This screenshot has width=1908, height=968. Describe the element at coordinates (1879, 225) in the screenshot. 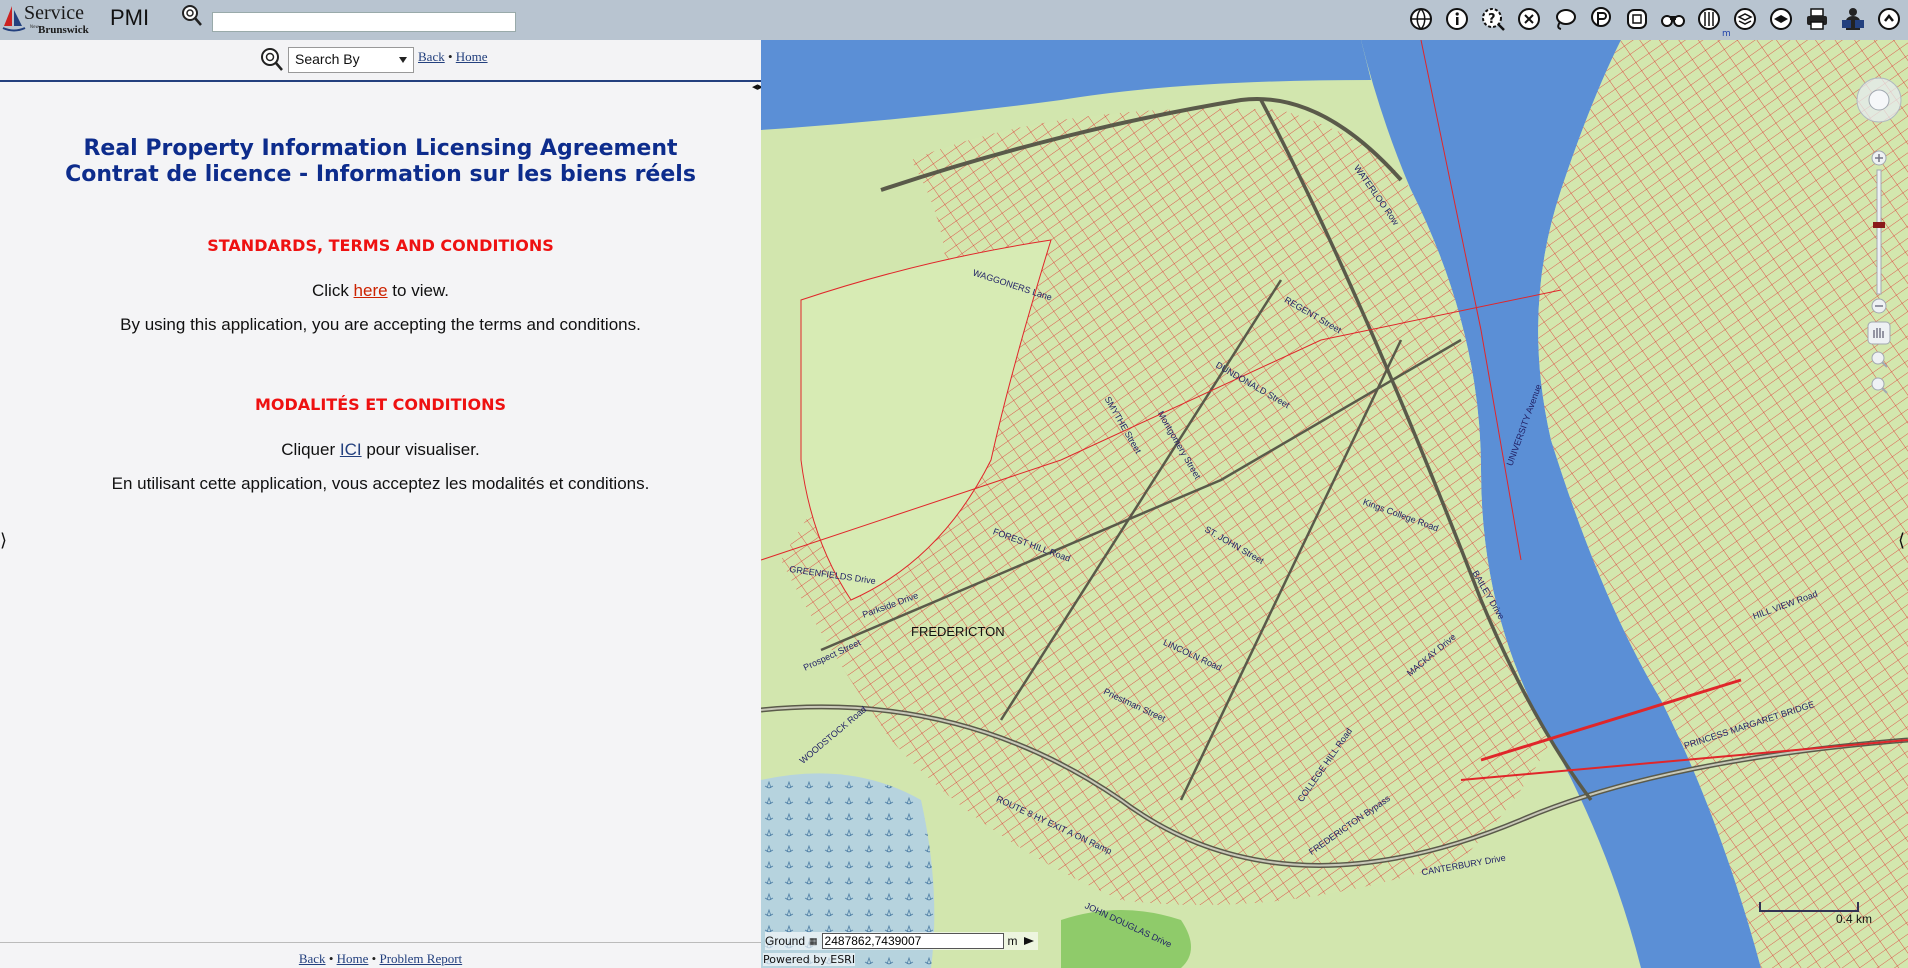

I see `zoom-slider-thumb` at that location.